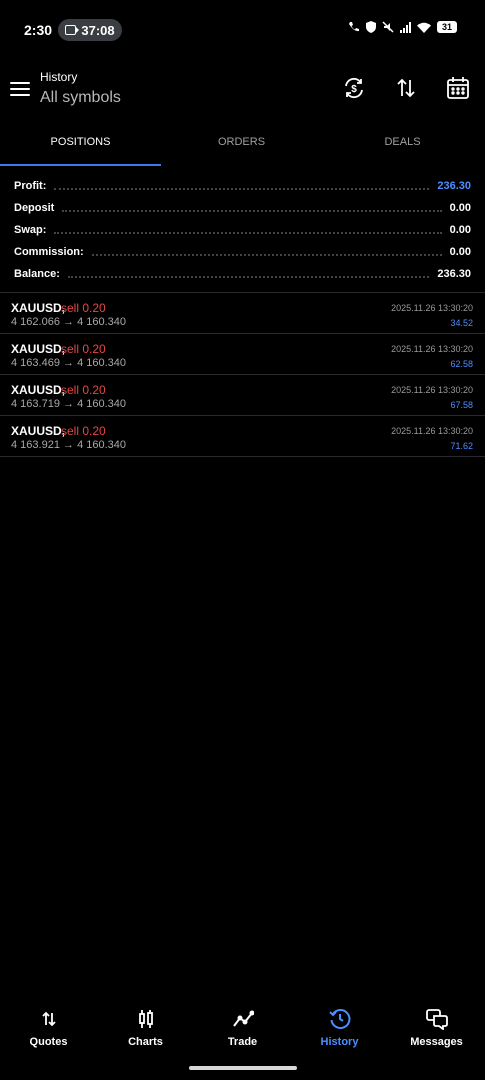  What do you see at coordinates (35, 445) in the screenshot?
I see `open-price: 4 163.921` at bounding box center [35, 445].